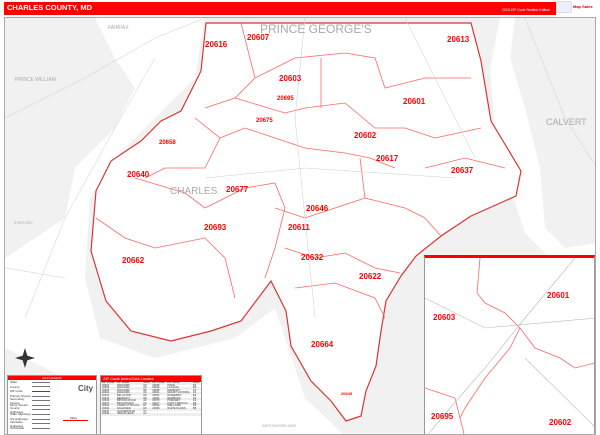 Image resolution: width=600 pixels, height=435 pixels. What do you see at coordinates (145, 414) in the screenshot?
I see `table-cell: C2` at bounding box center [145, 414].